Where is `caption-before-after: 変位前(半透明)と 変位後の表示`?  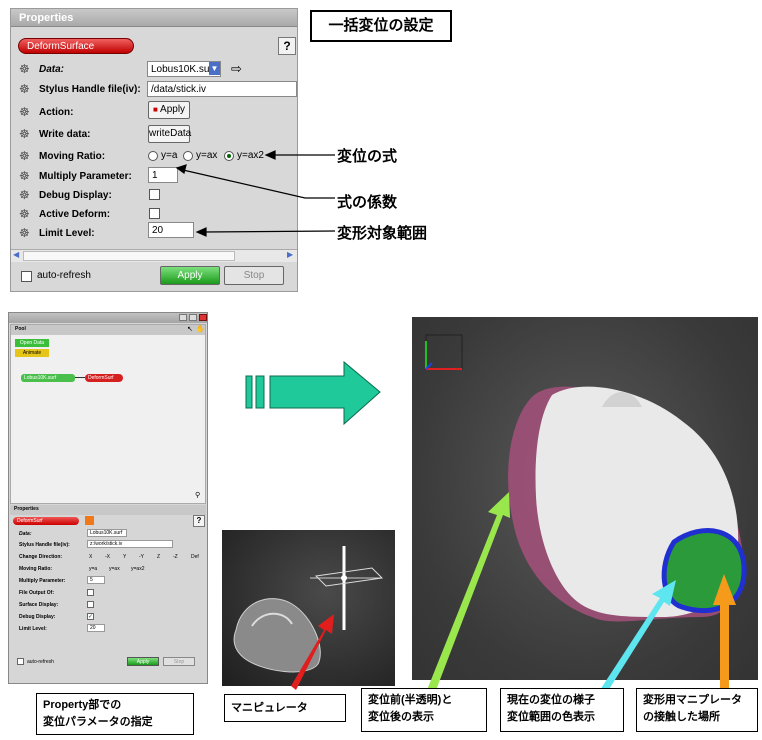 caption-before-after: 変位前(半透明)と 変位後の表示 is located at coordinates (424, 710).